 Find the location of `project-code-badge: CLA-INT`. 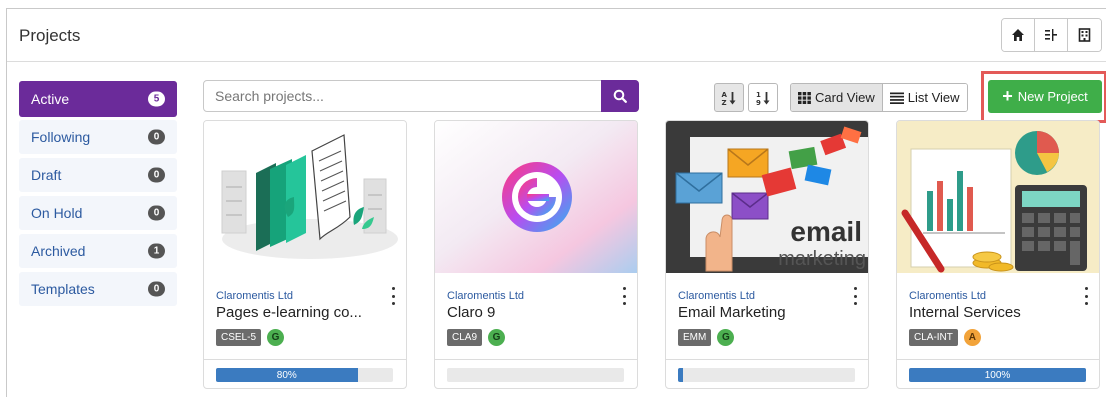

project-code-badge: CLA-INT is located at coordinates (933, 337).